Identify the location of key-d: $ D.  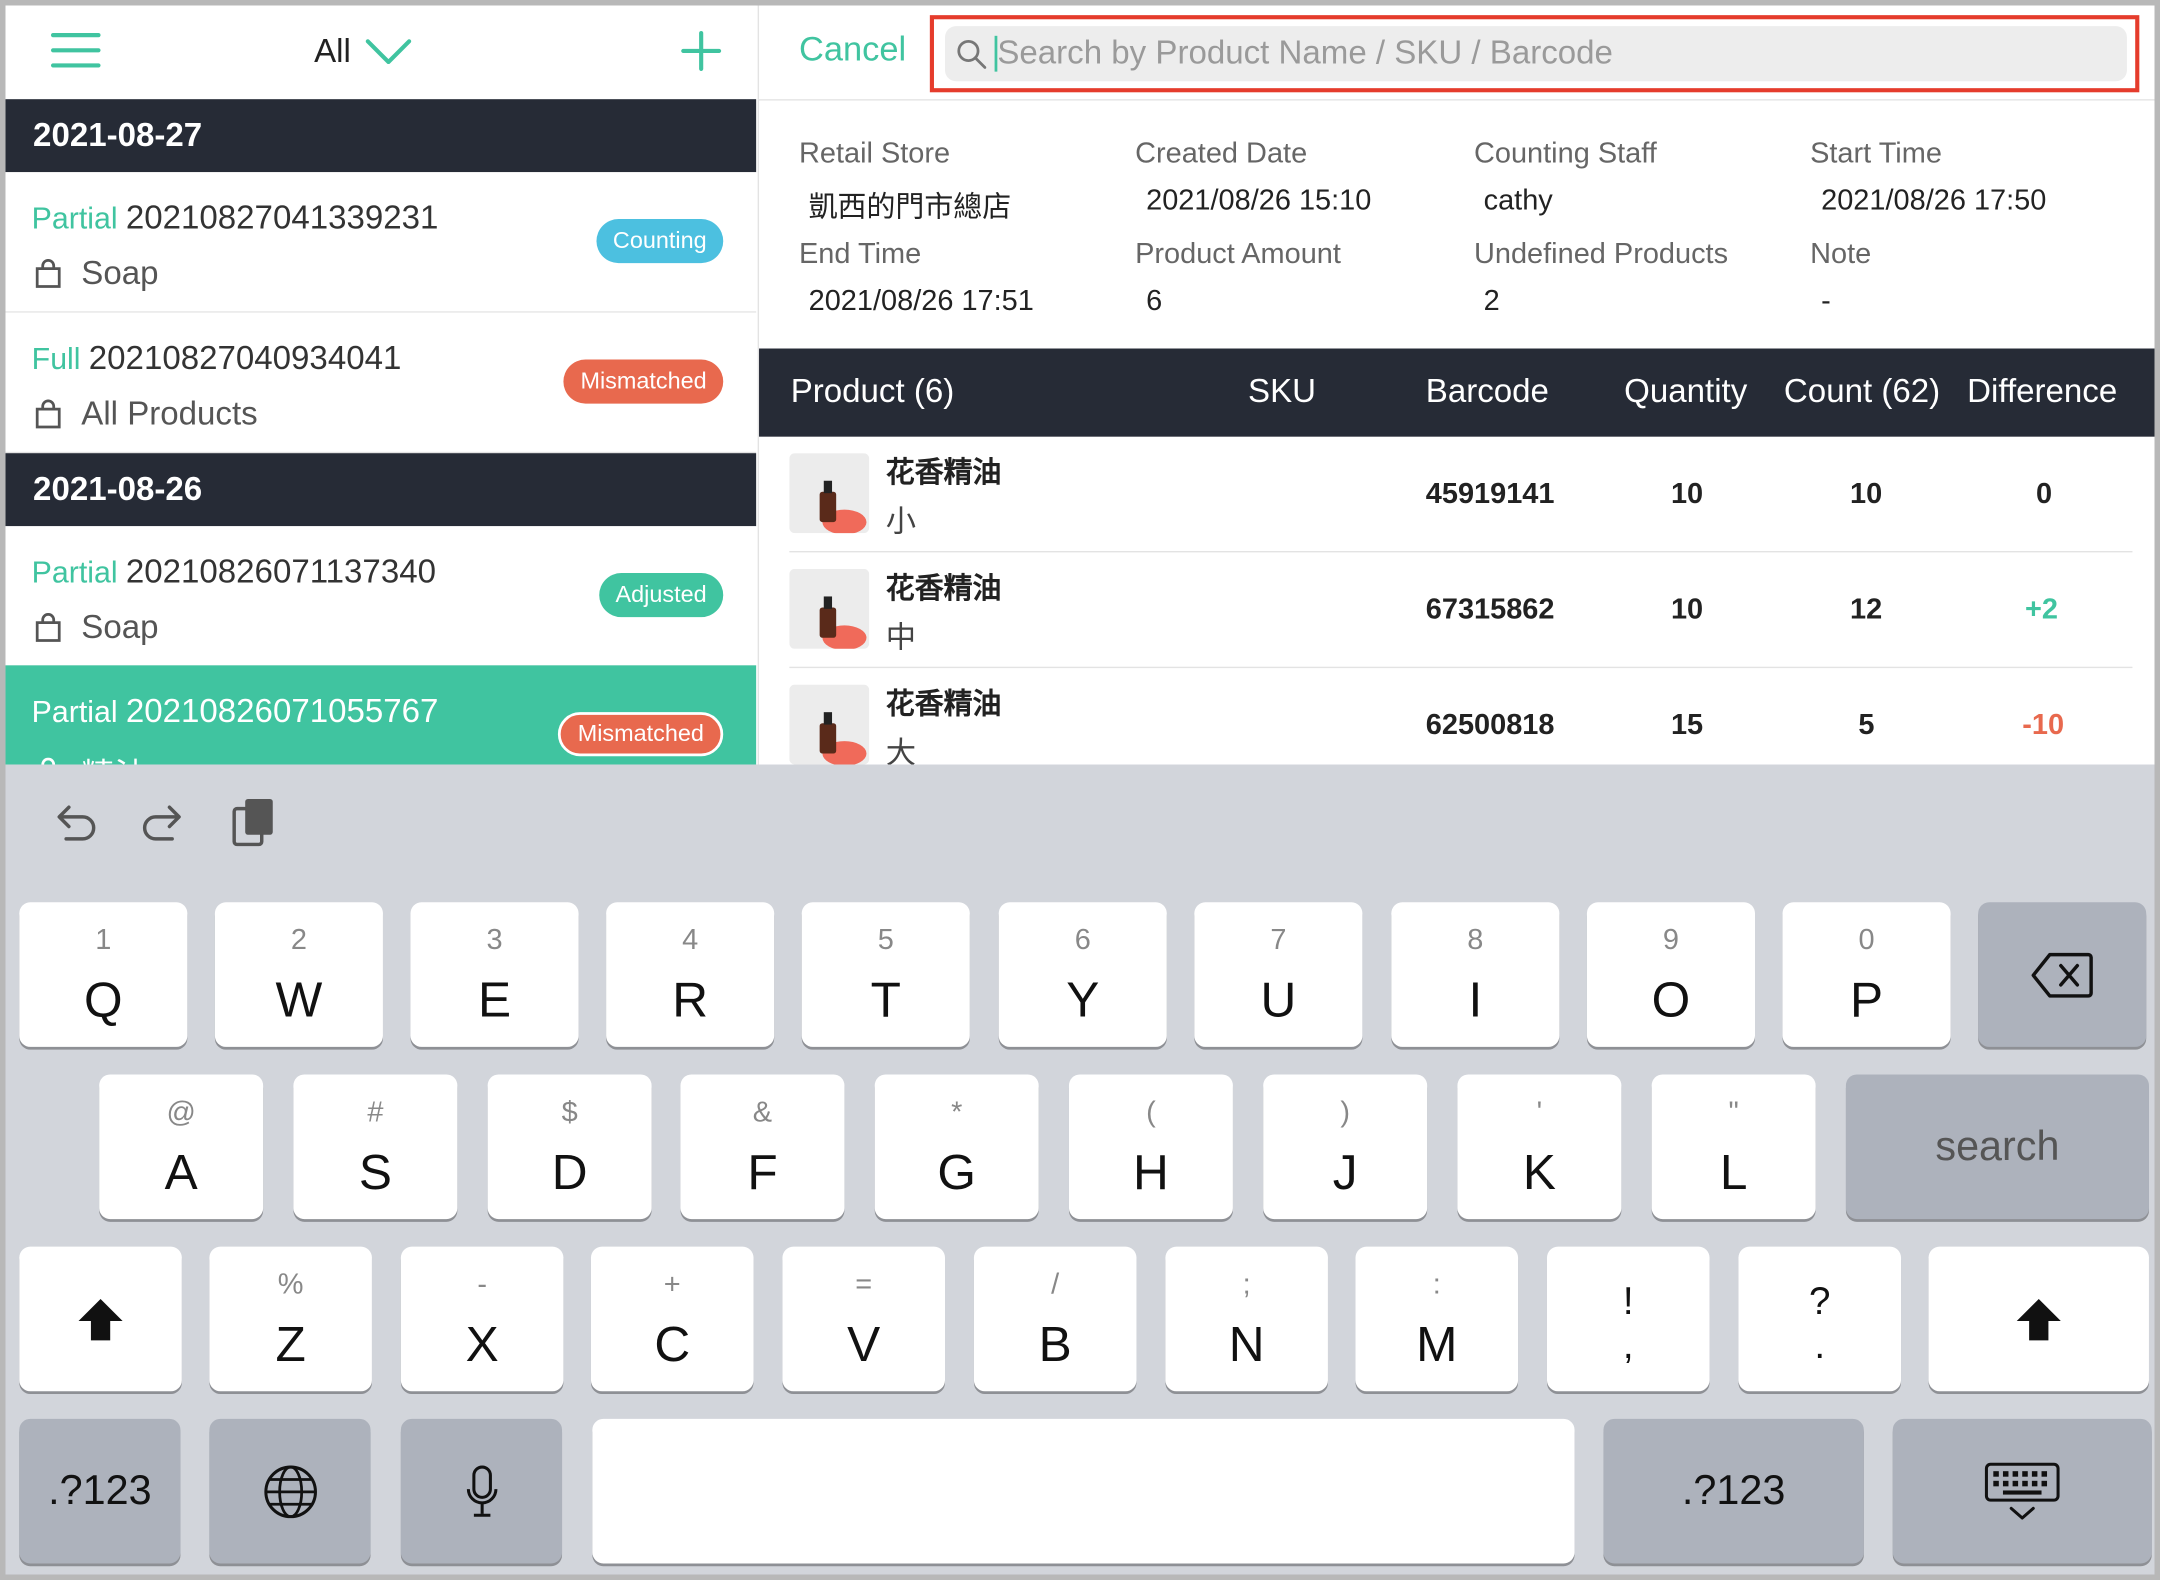
(569, 1147).